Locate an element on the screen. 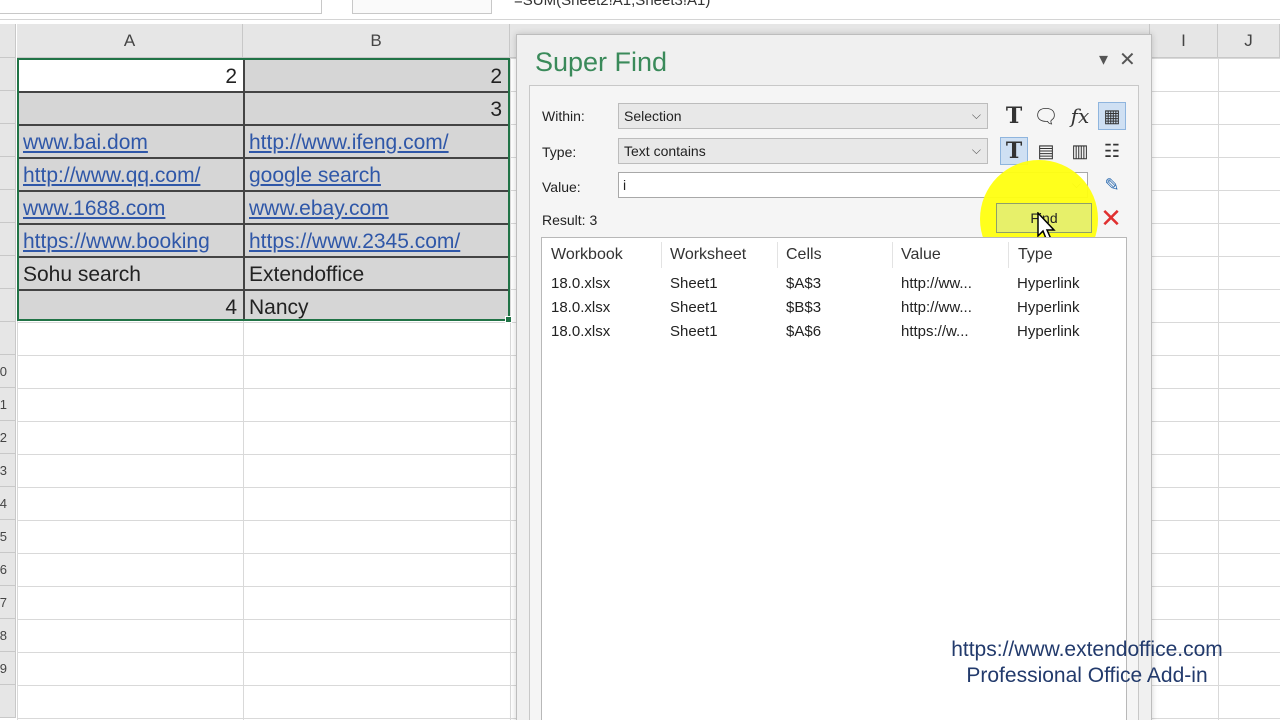 The image size is (1280, 720). row-header: 0 is located at coordinates (8, 371).